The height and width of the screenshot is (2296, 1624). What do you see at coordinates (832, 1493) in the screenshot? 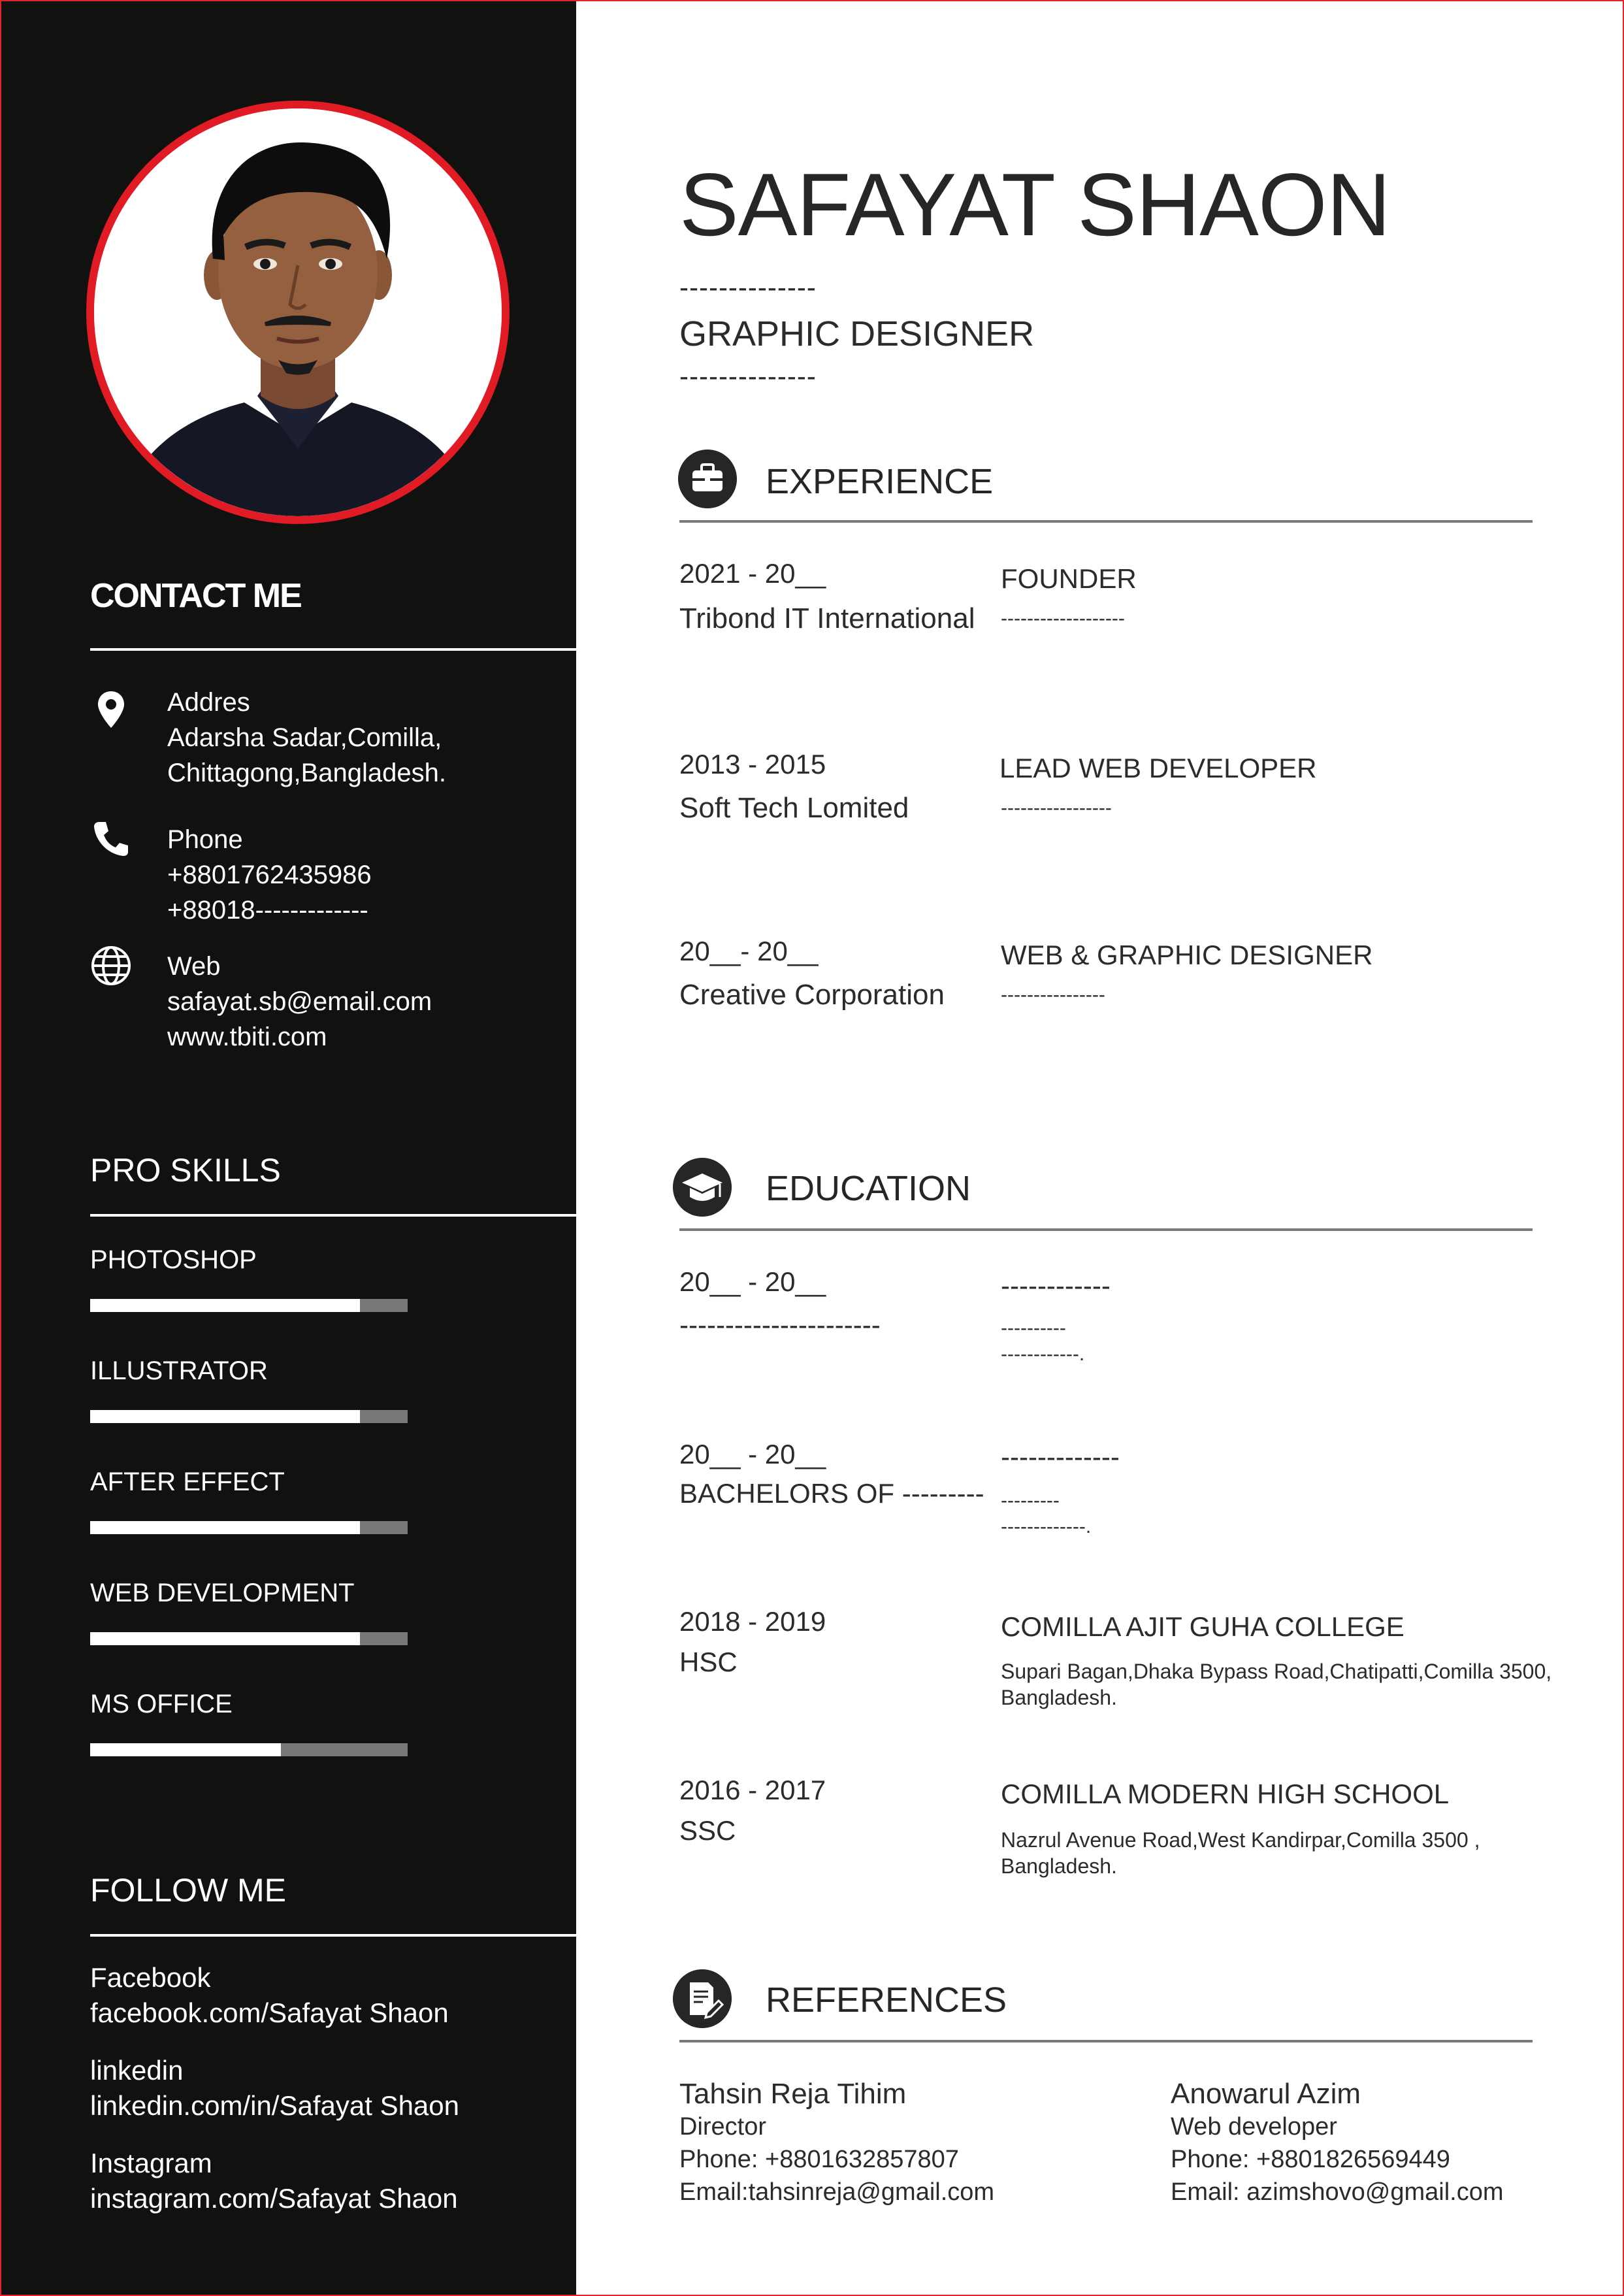
I see `education-degree: BACHELORS OF ---------` at bounding box center [832, 1493].